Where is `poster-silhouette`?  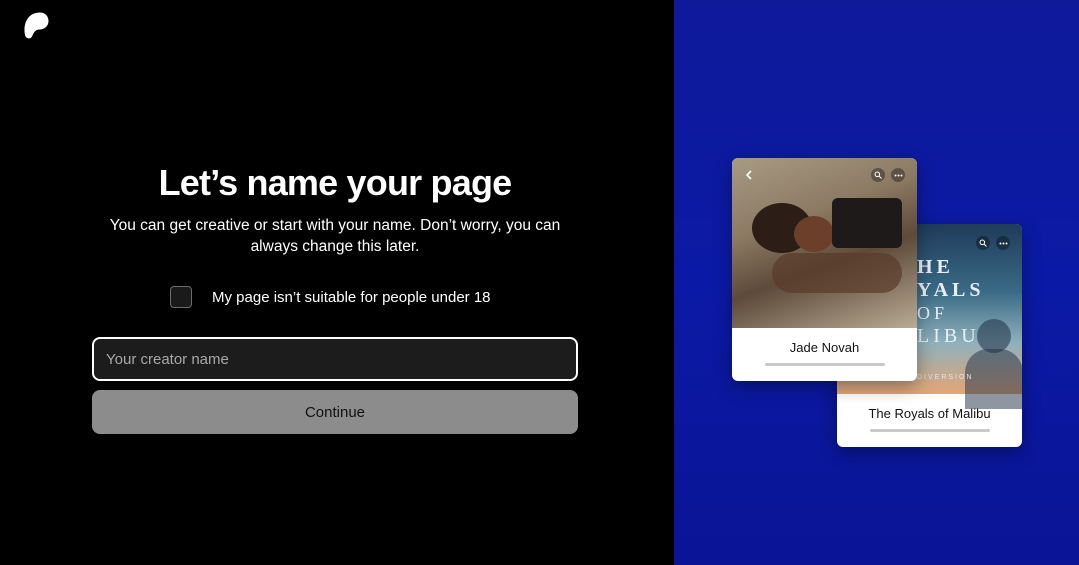
poster-silhouette is located at coordinates (994, 336).